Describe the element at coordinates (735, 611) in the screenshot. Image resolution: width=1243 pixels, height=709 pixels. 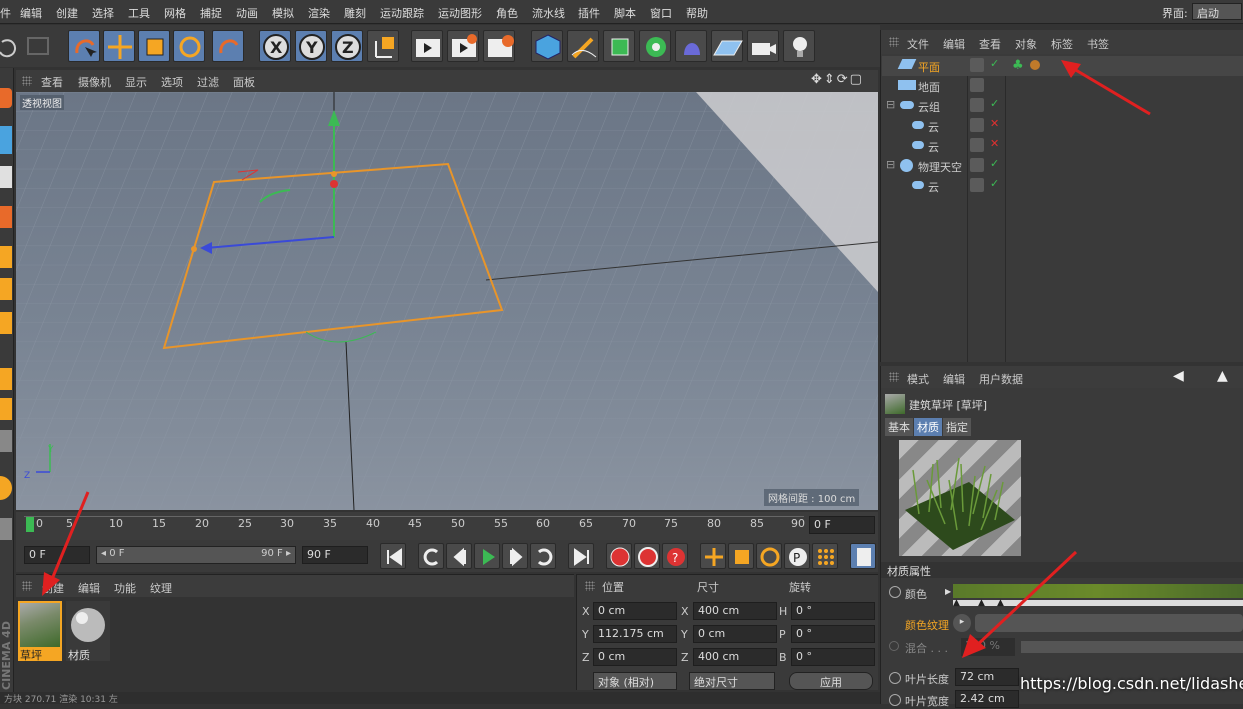
I see `size-x-field: 400 cm` at that location.